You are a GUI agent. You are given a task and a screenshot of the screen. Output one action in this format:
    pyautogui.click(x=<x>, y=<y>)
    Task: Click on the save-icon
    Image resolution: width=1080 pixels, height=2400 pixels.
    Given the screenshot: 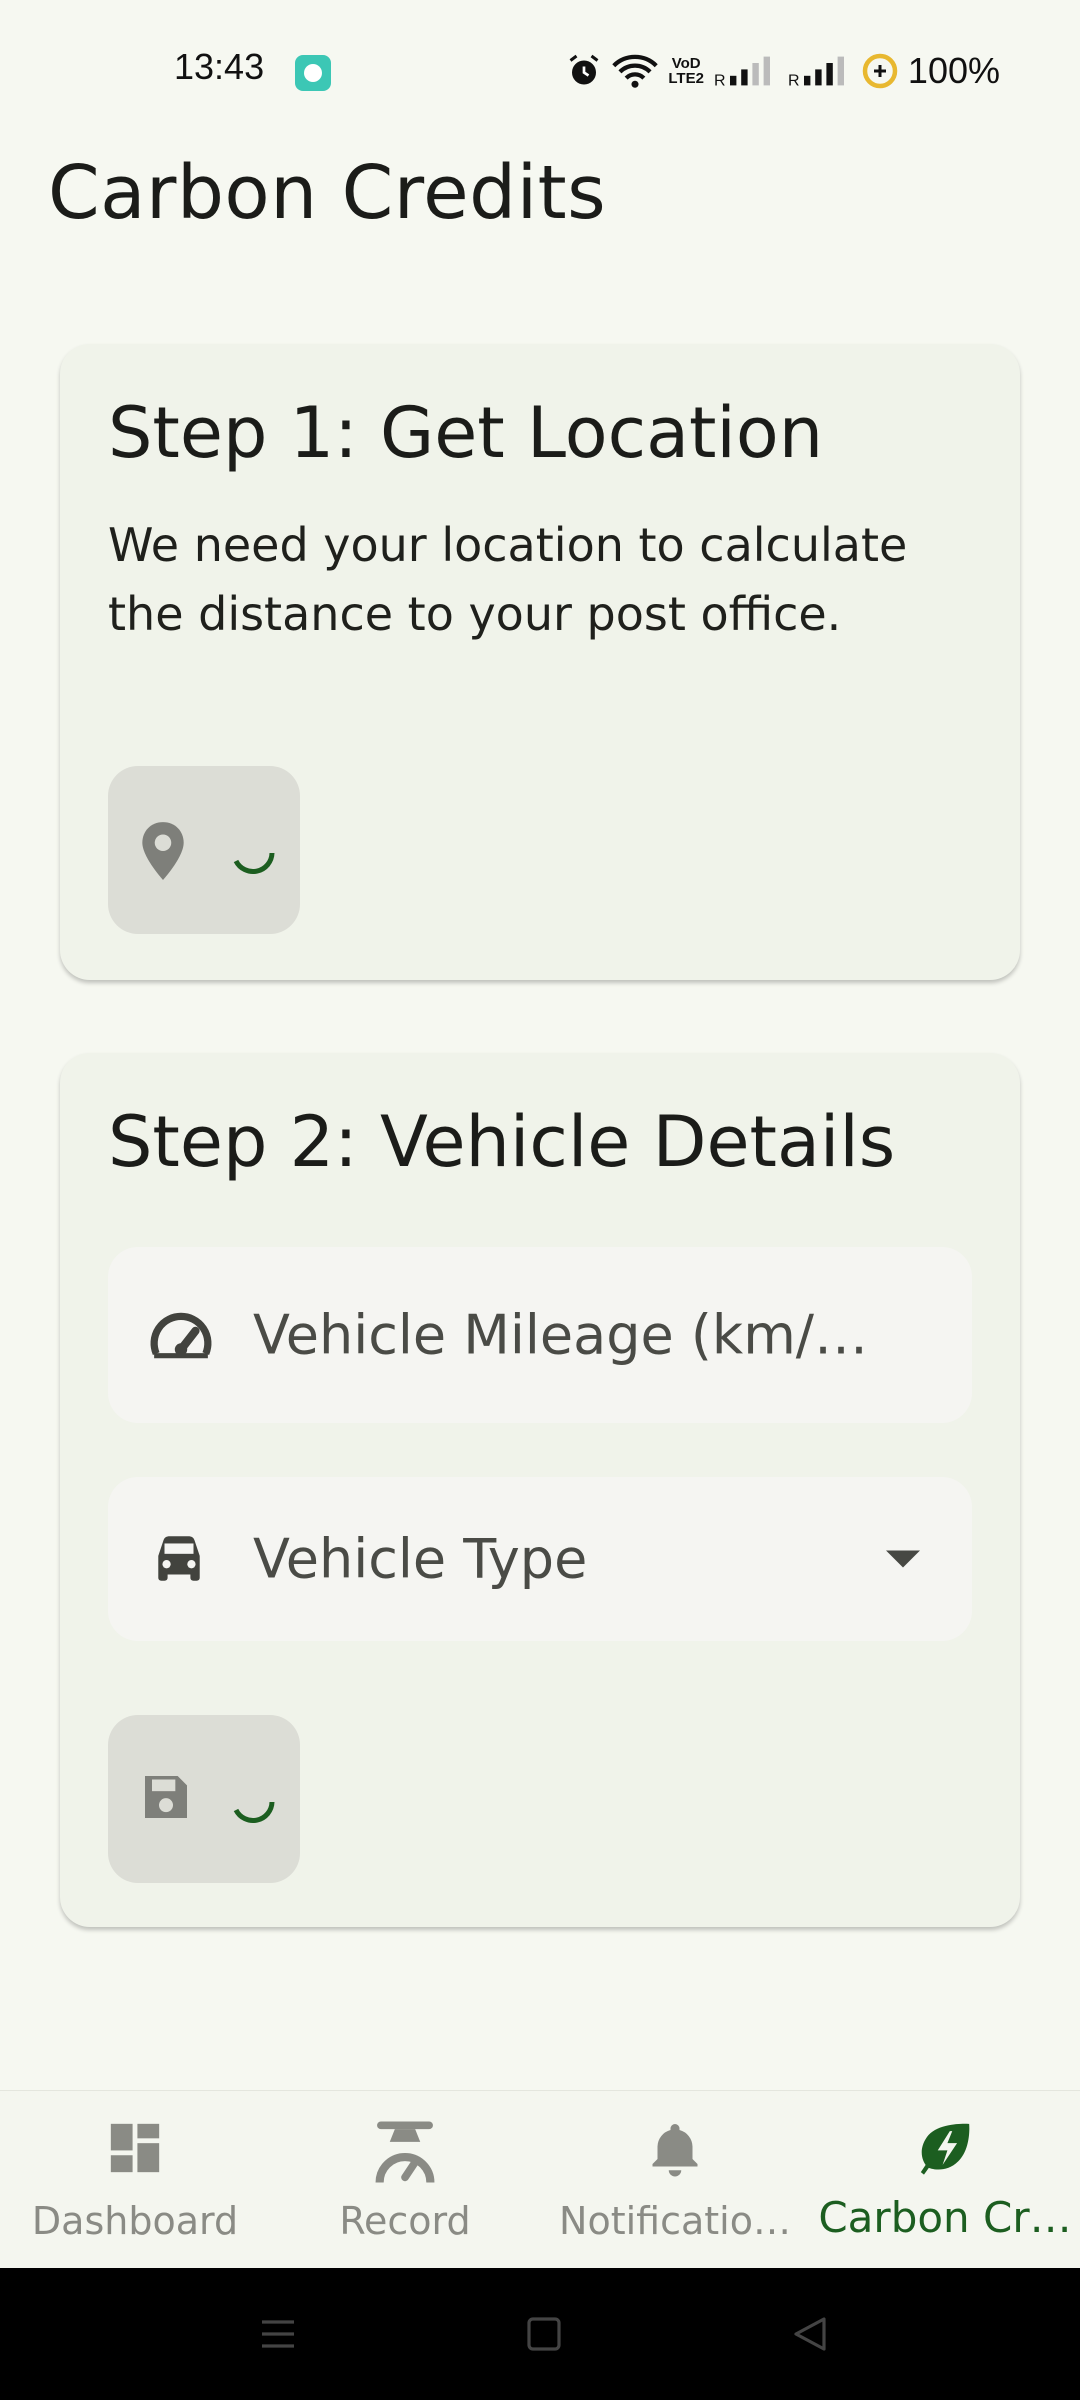 What is the action you would take?
    pyautogui.click(x=166, y=1797)
    